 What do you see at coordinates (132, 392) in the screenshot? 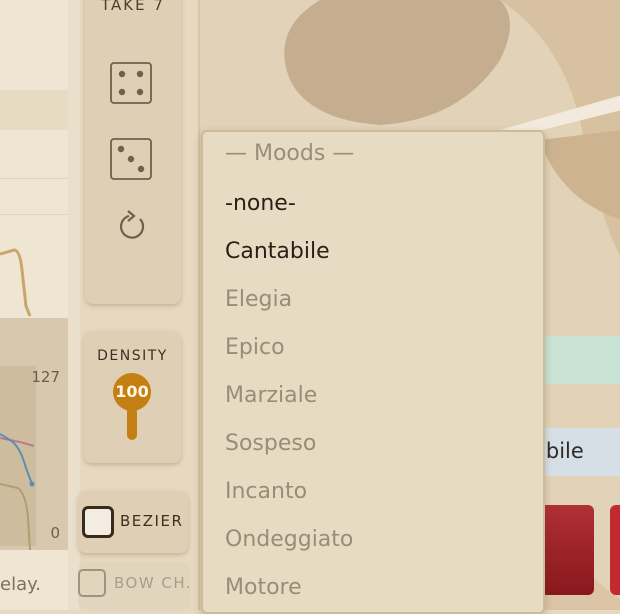
I see `density-knob: 100` at bounding box center [132, 392].